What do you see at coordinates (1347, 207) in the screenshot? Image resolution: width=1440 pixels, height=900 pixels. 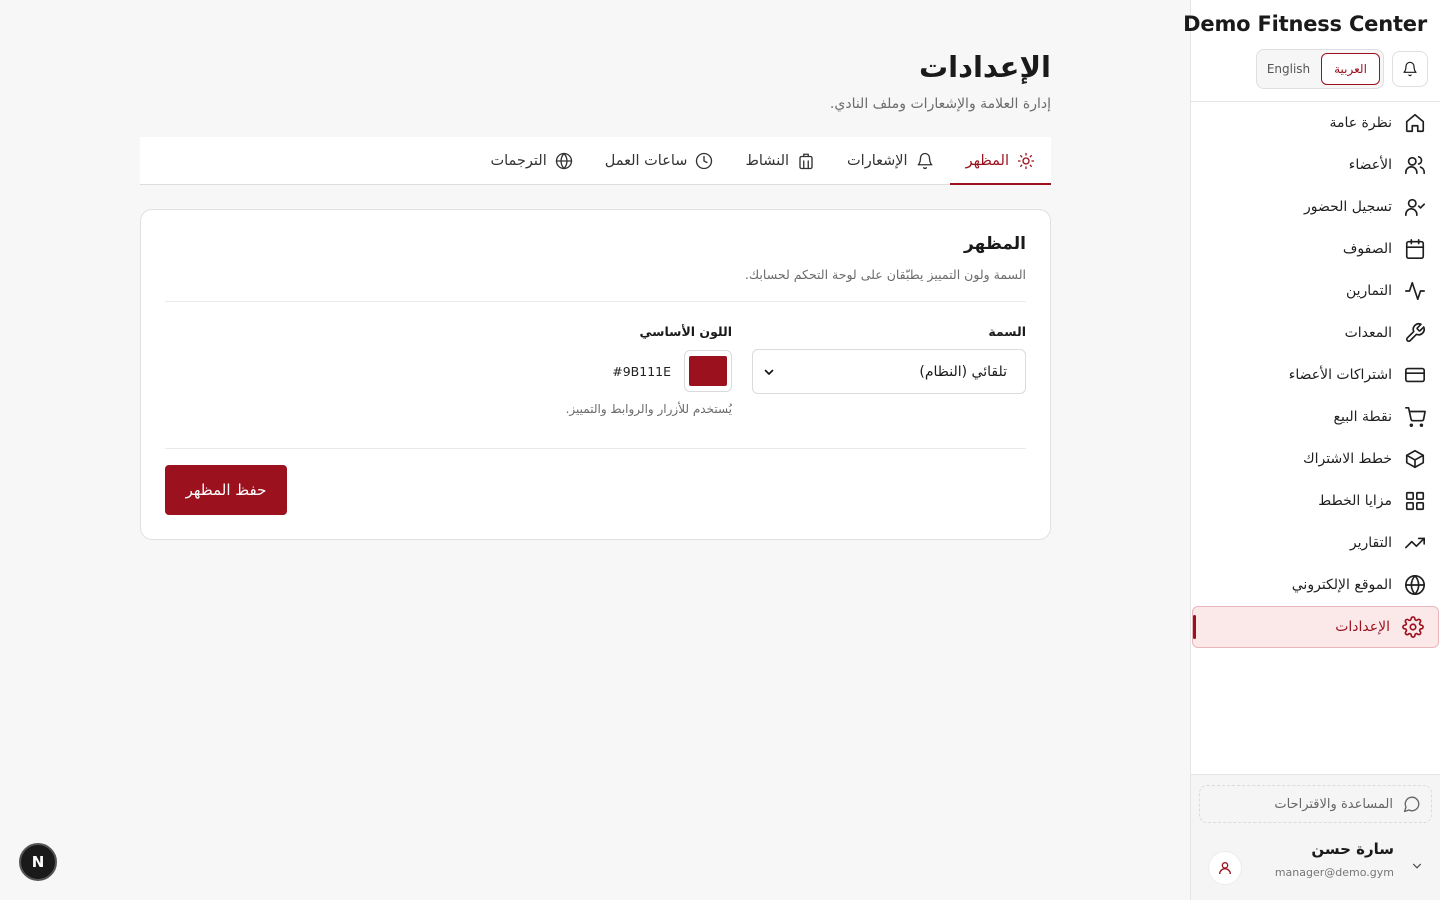 I see `sidebar-item-label: تسجيل الحضور` at bounding box center [1347, 207].